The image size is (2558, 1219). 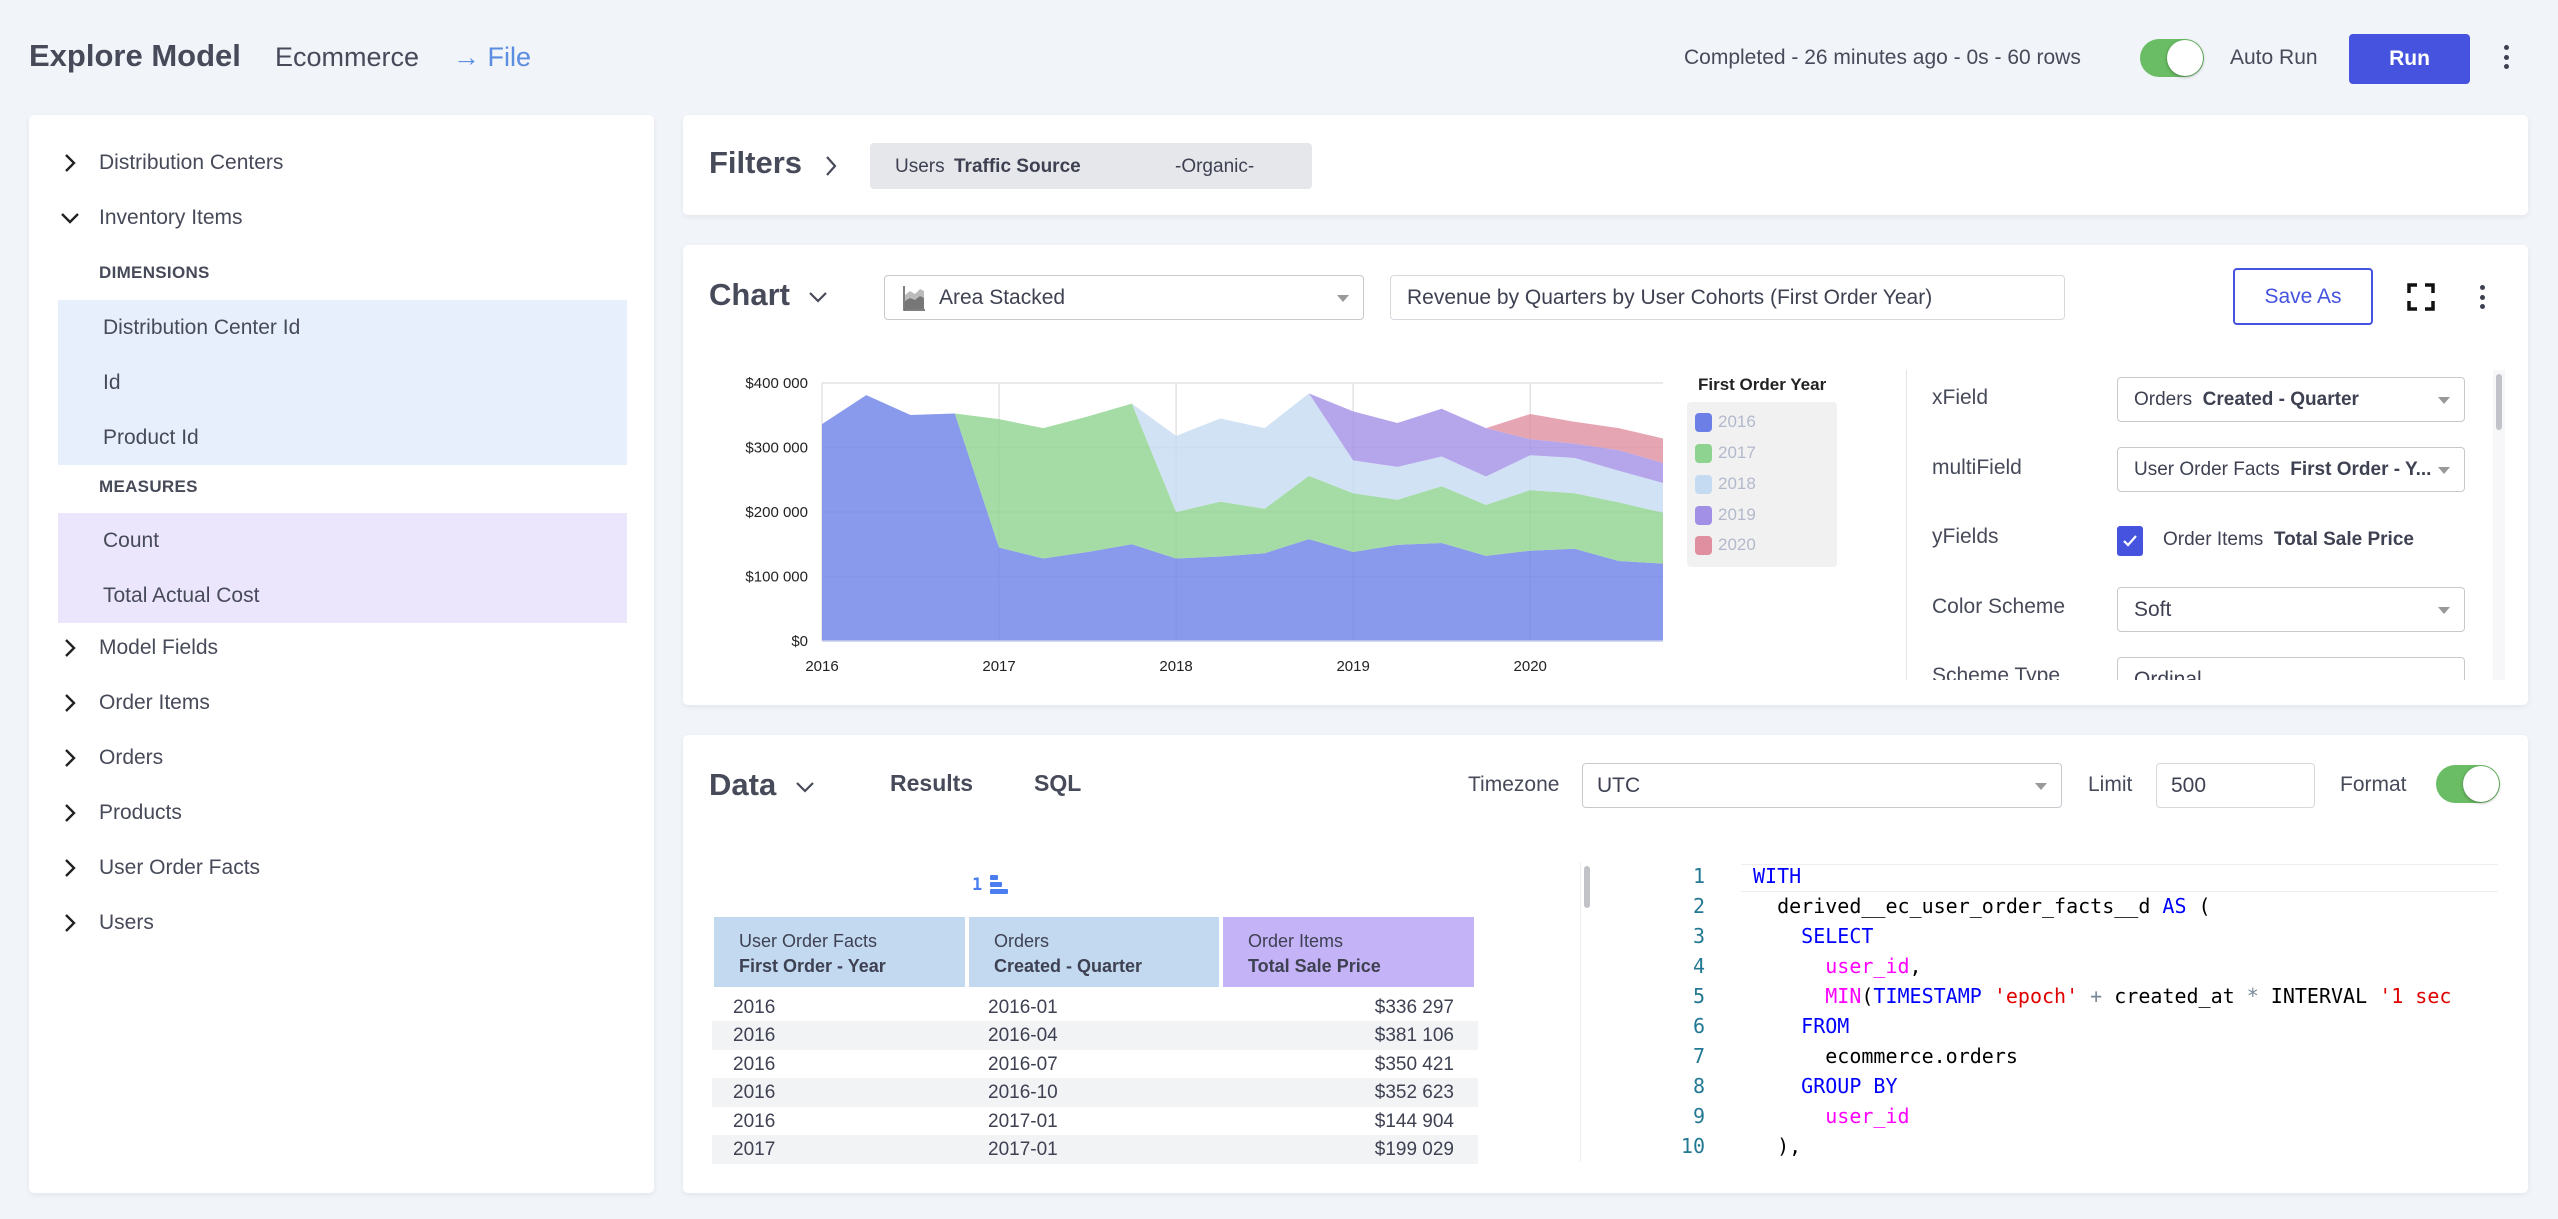 I want to click on limit-input: 500, so click(x=2235, y=785).